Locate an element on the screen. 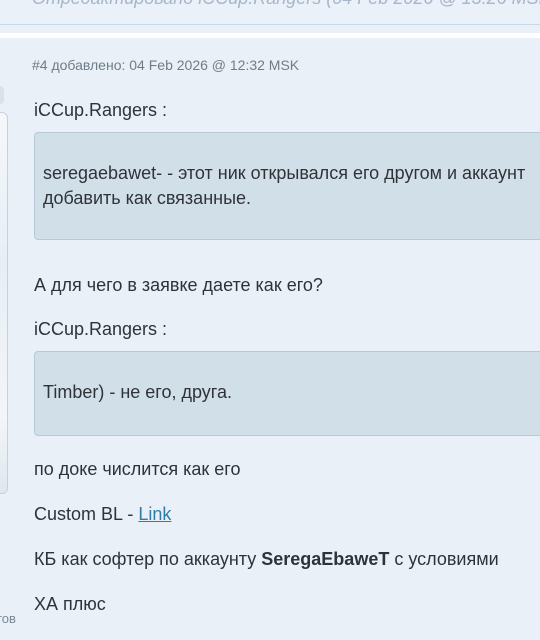 The width and height of the screenshot is (540, 640). post-text-question: А для чего в заявке даете как его? is located at coordinates (178, 285).